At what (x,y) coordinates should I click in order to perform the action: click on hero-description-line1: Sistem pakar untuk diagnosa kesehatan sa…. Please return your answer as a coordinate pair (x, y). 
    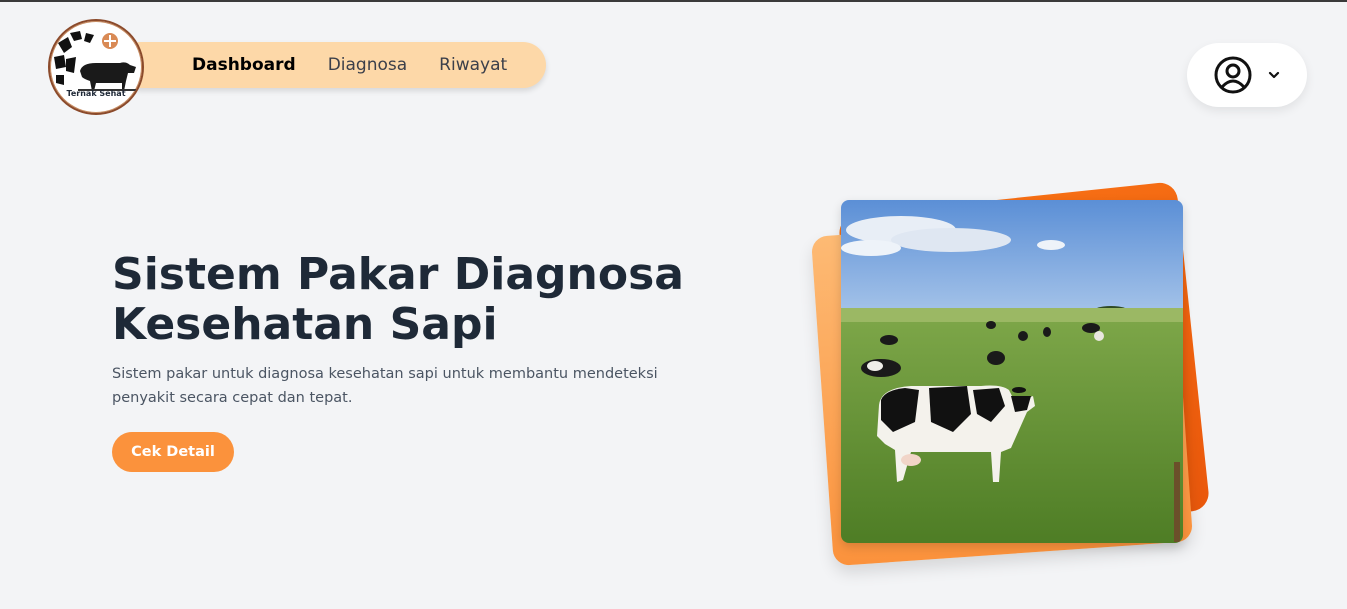
    Looking at the image, I should click on (385, 374).